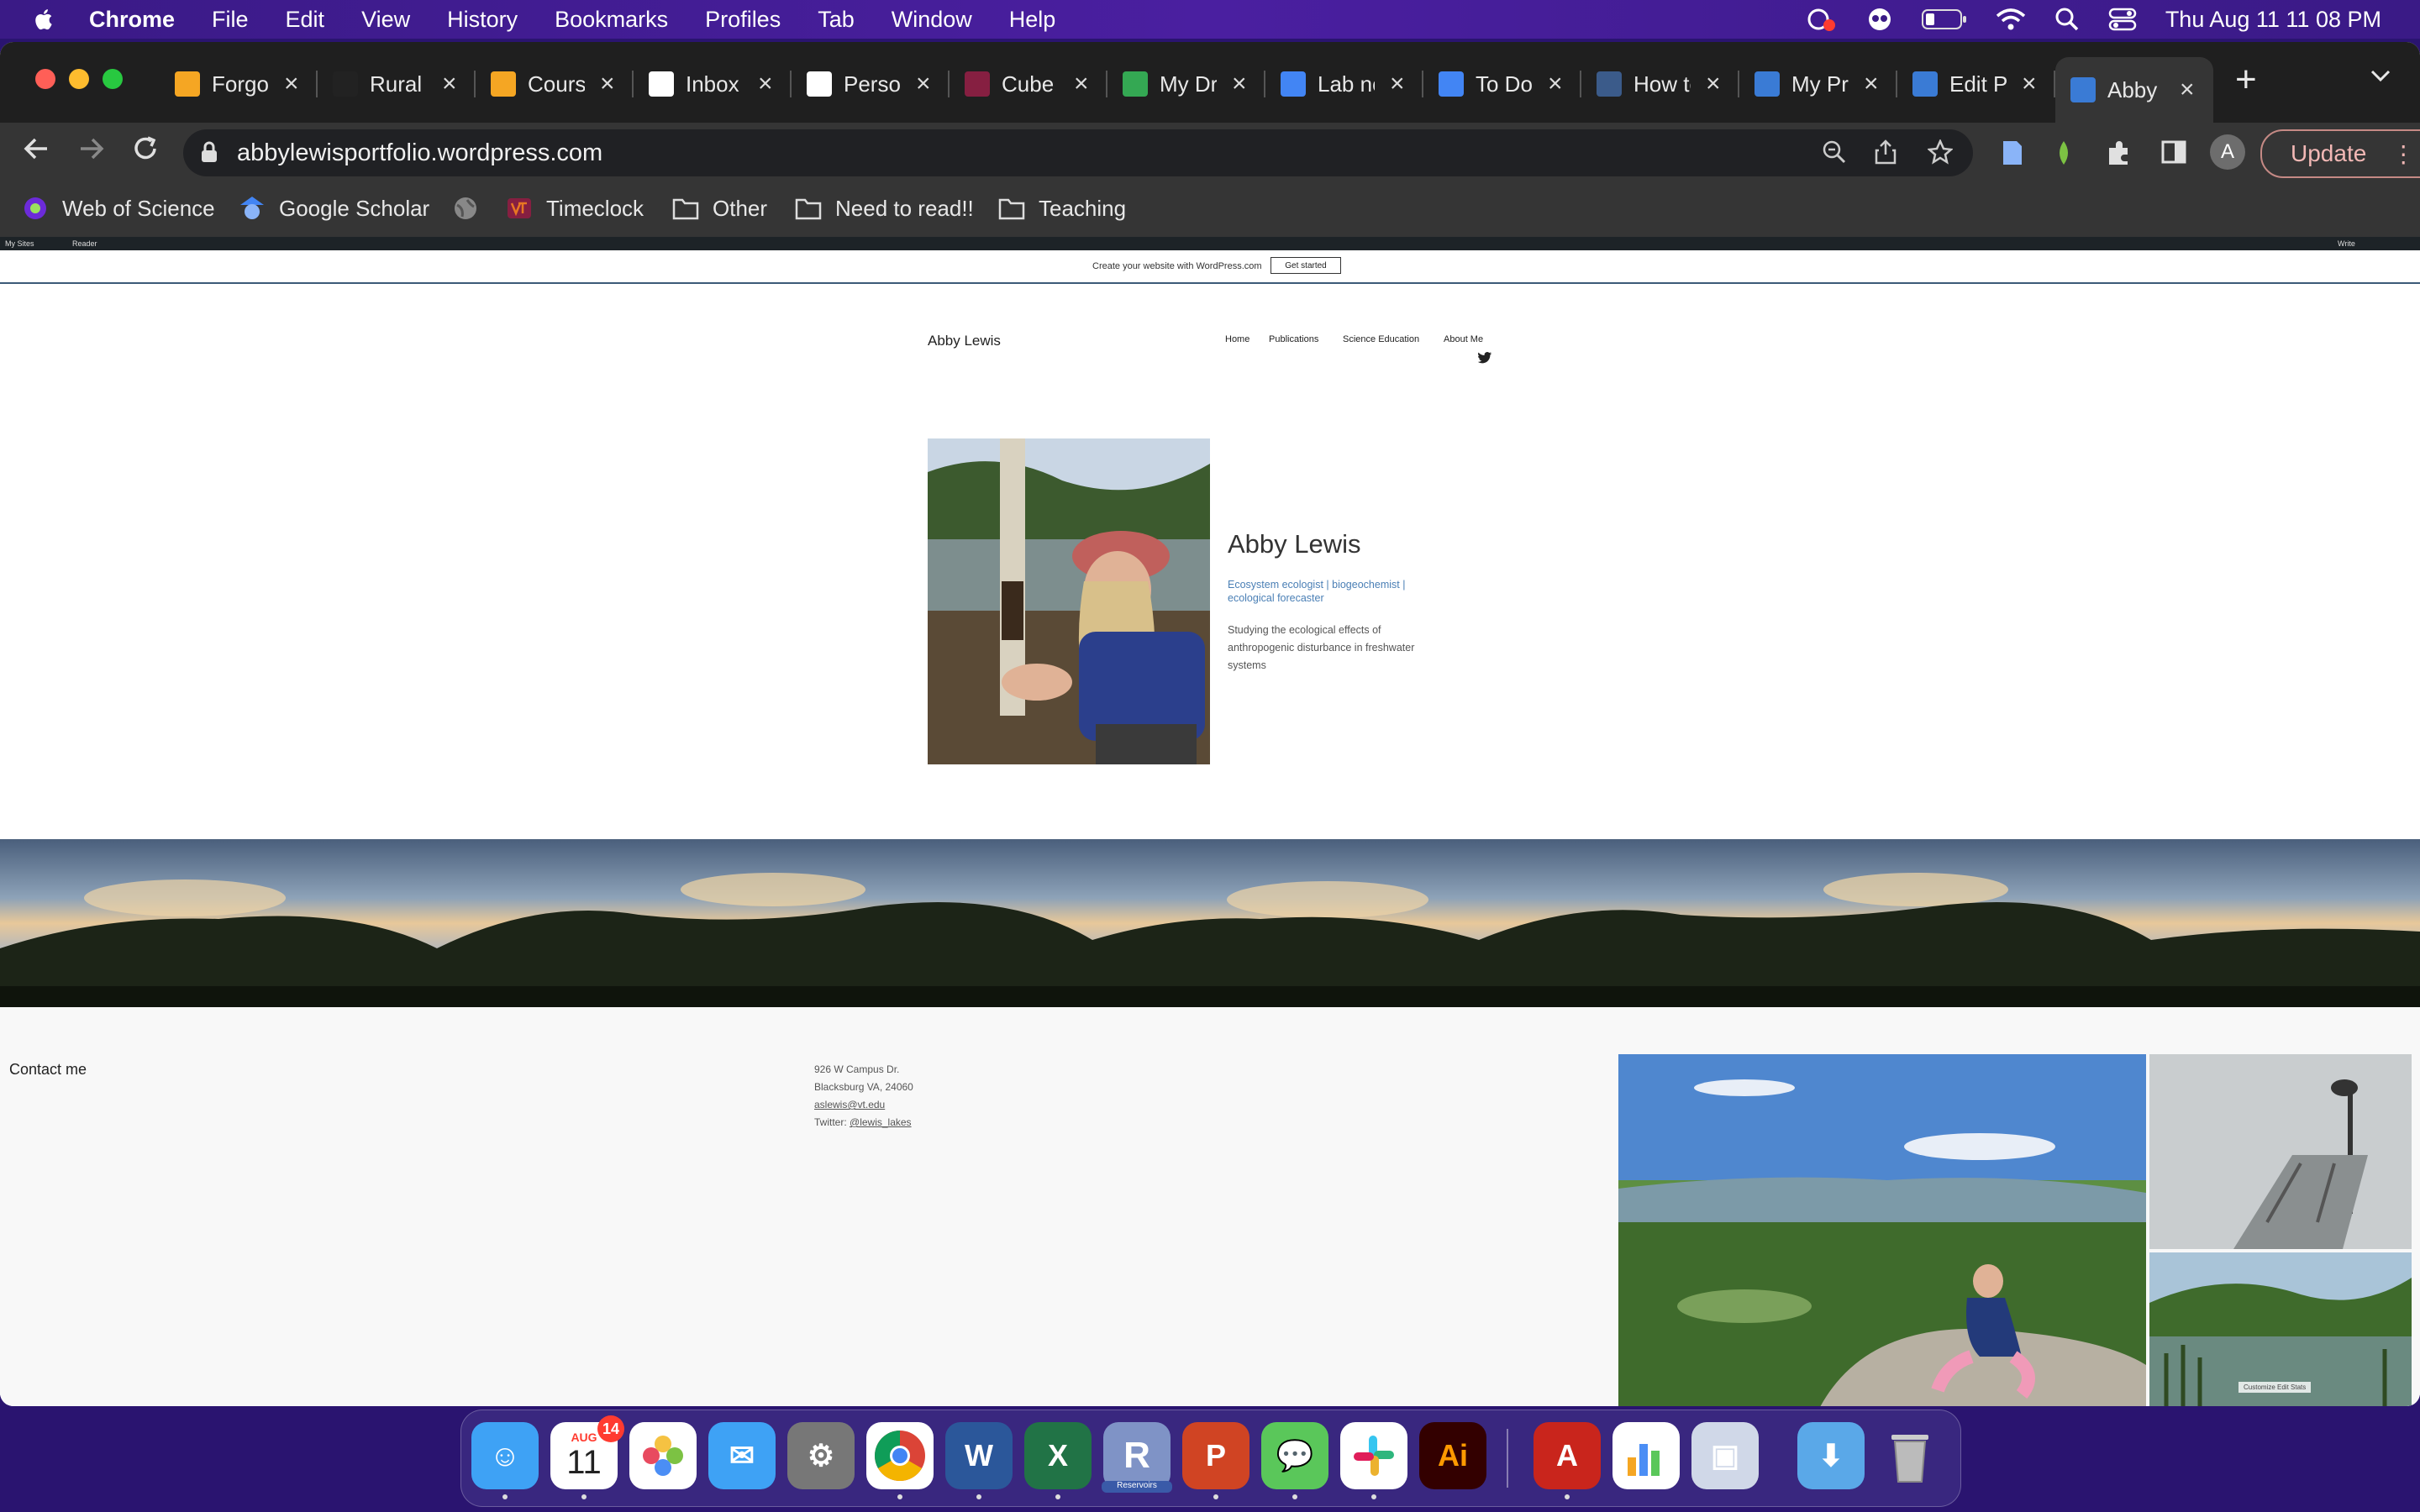 The width and height of the screenshot is (2420, 1512). Describe the element at coordinates (587, 1452) in the screenshot. I see `calendar-icon: AUG 11 14` at that location.